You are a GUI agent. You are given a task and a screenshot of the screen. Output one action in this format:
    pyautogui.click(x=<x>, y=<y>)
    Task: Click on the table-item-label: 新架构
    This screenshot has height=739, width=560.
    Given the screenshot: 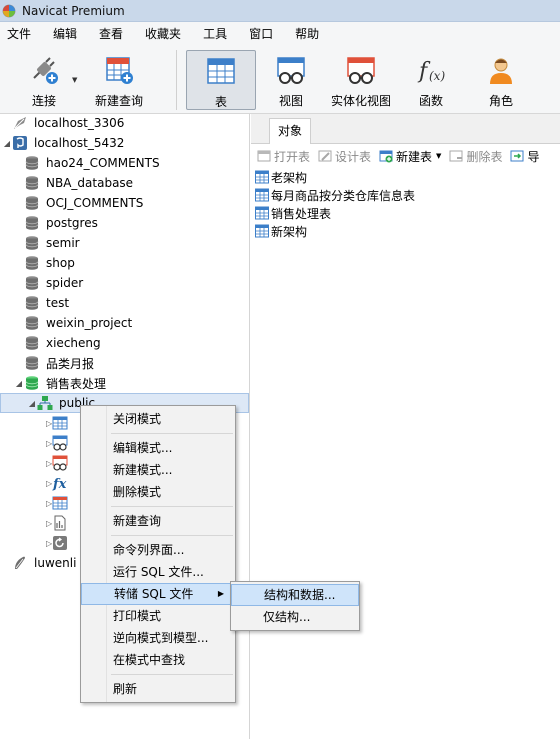 What is the action you would take?
    pyautogui.click(x=289, y=231)
    